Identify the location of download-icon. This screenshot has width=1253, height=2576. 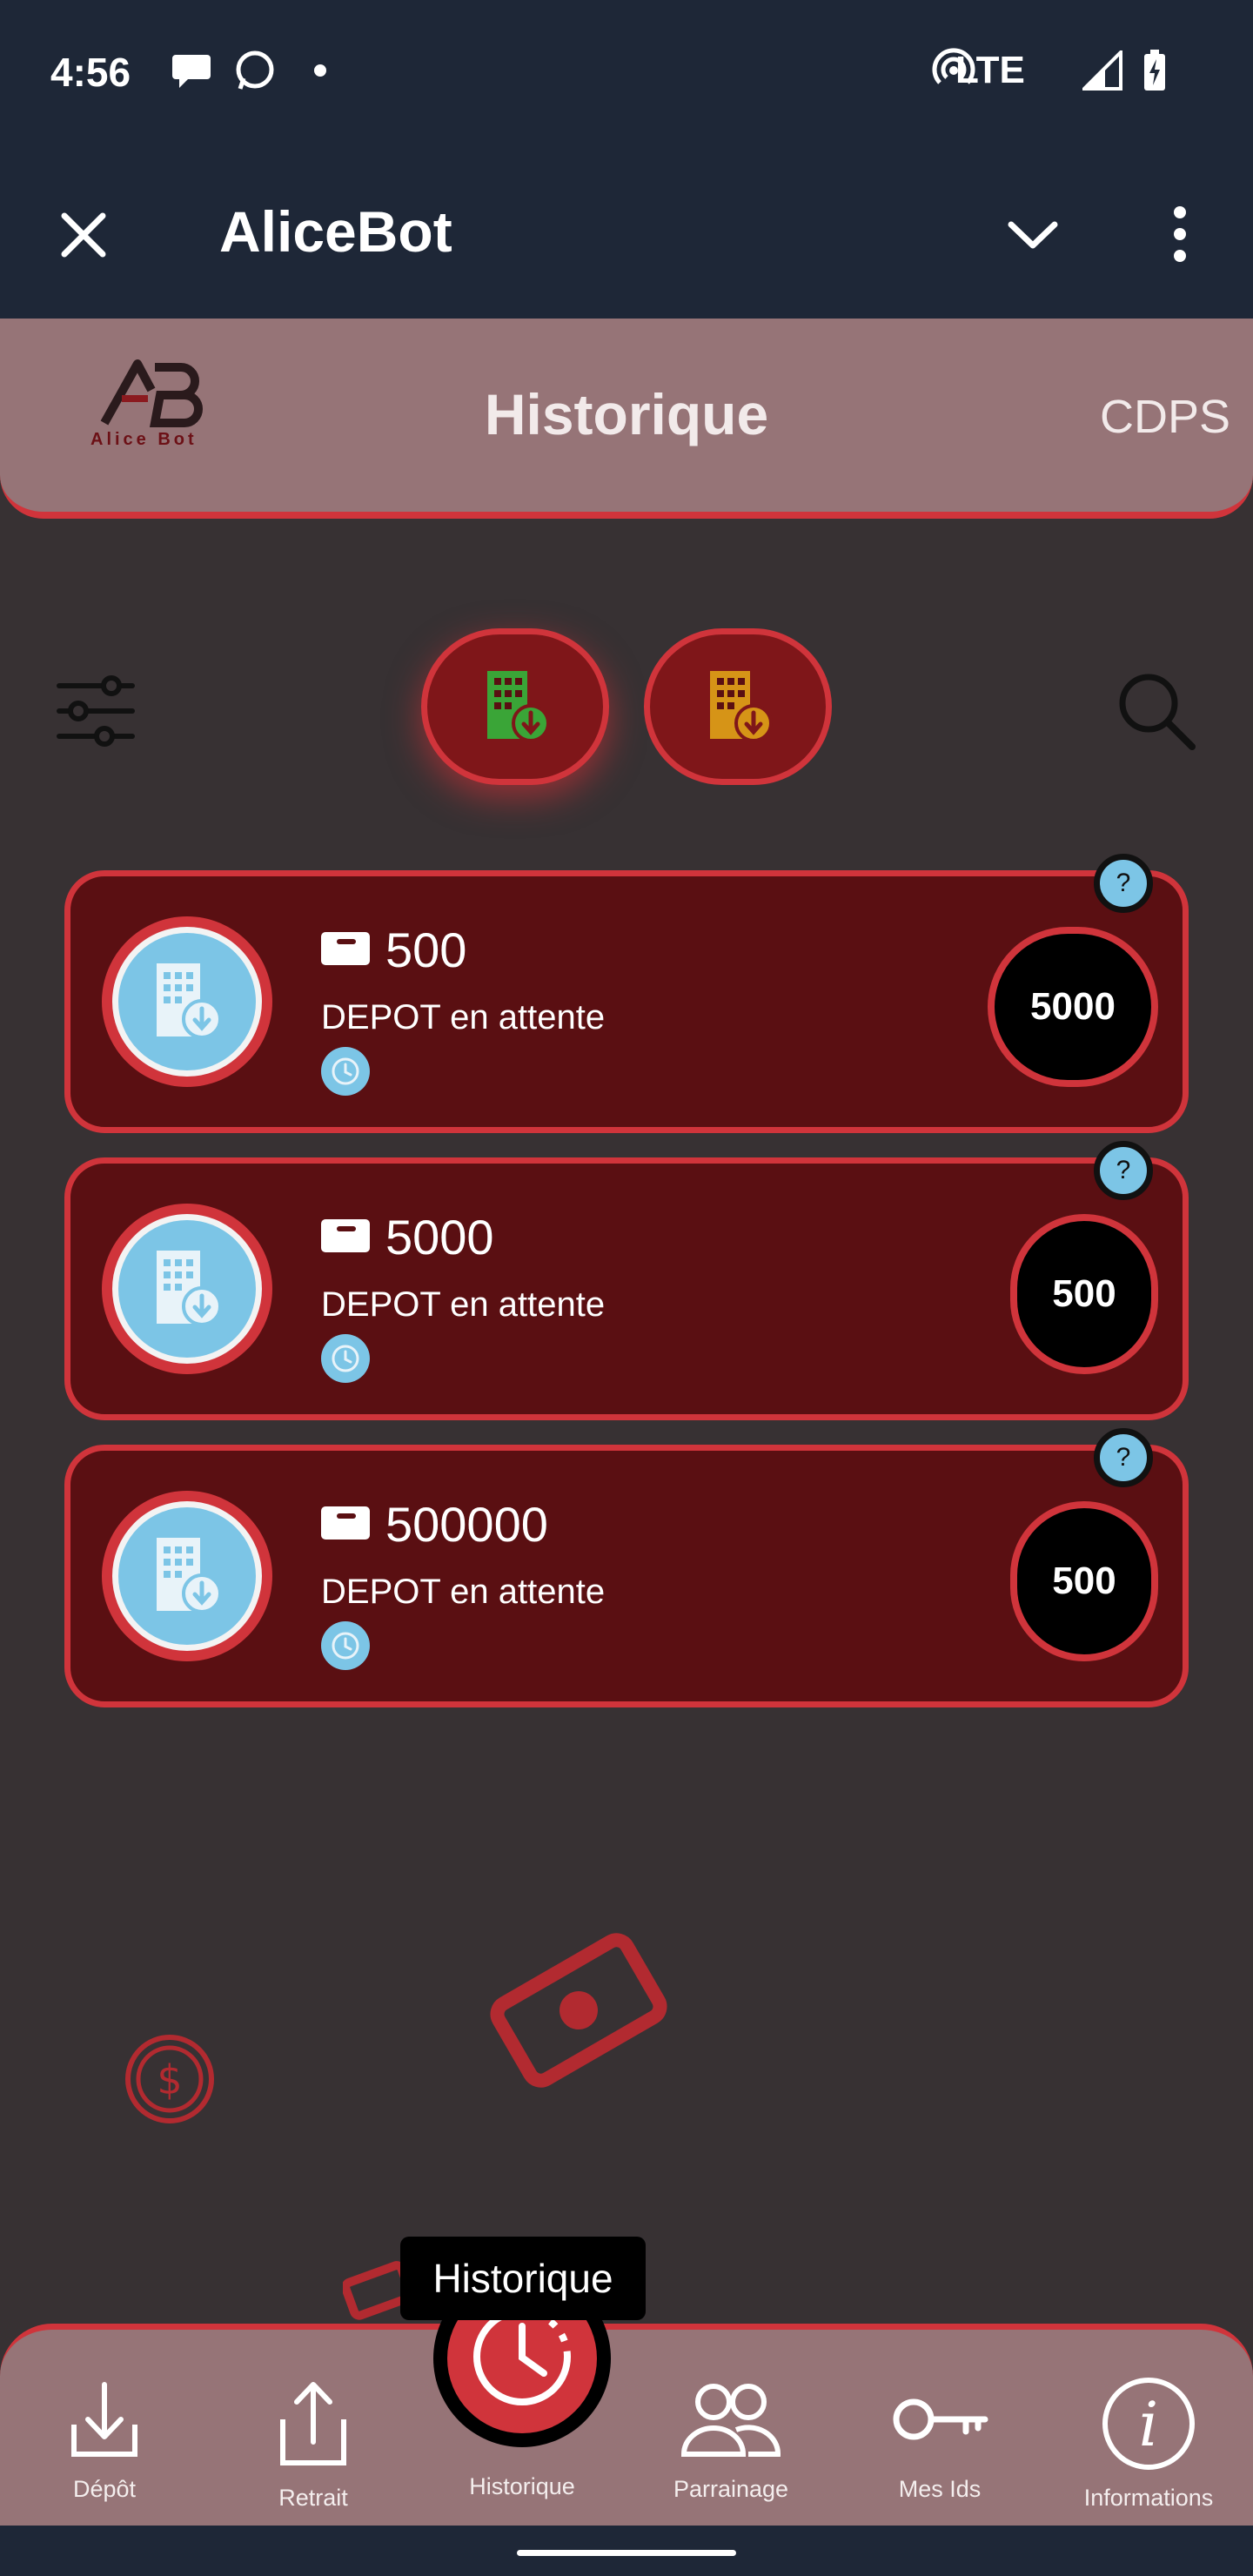
(104, 2421).